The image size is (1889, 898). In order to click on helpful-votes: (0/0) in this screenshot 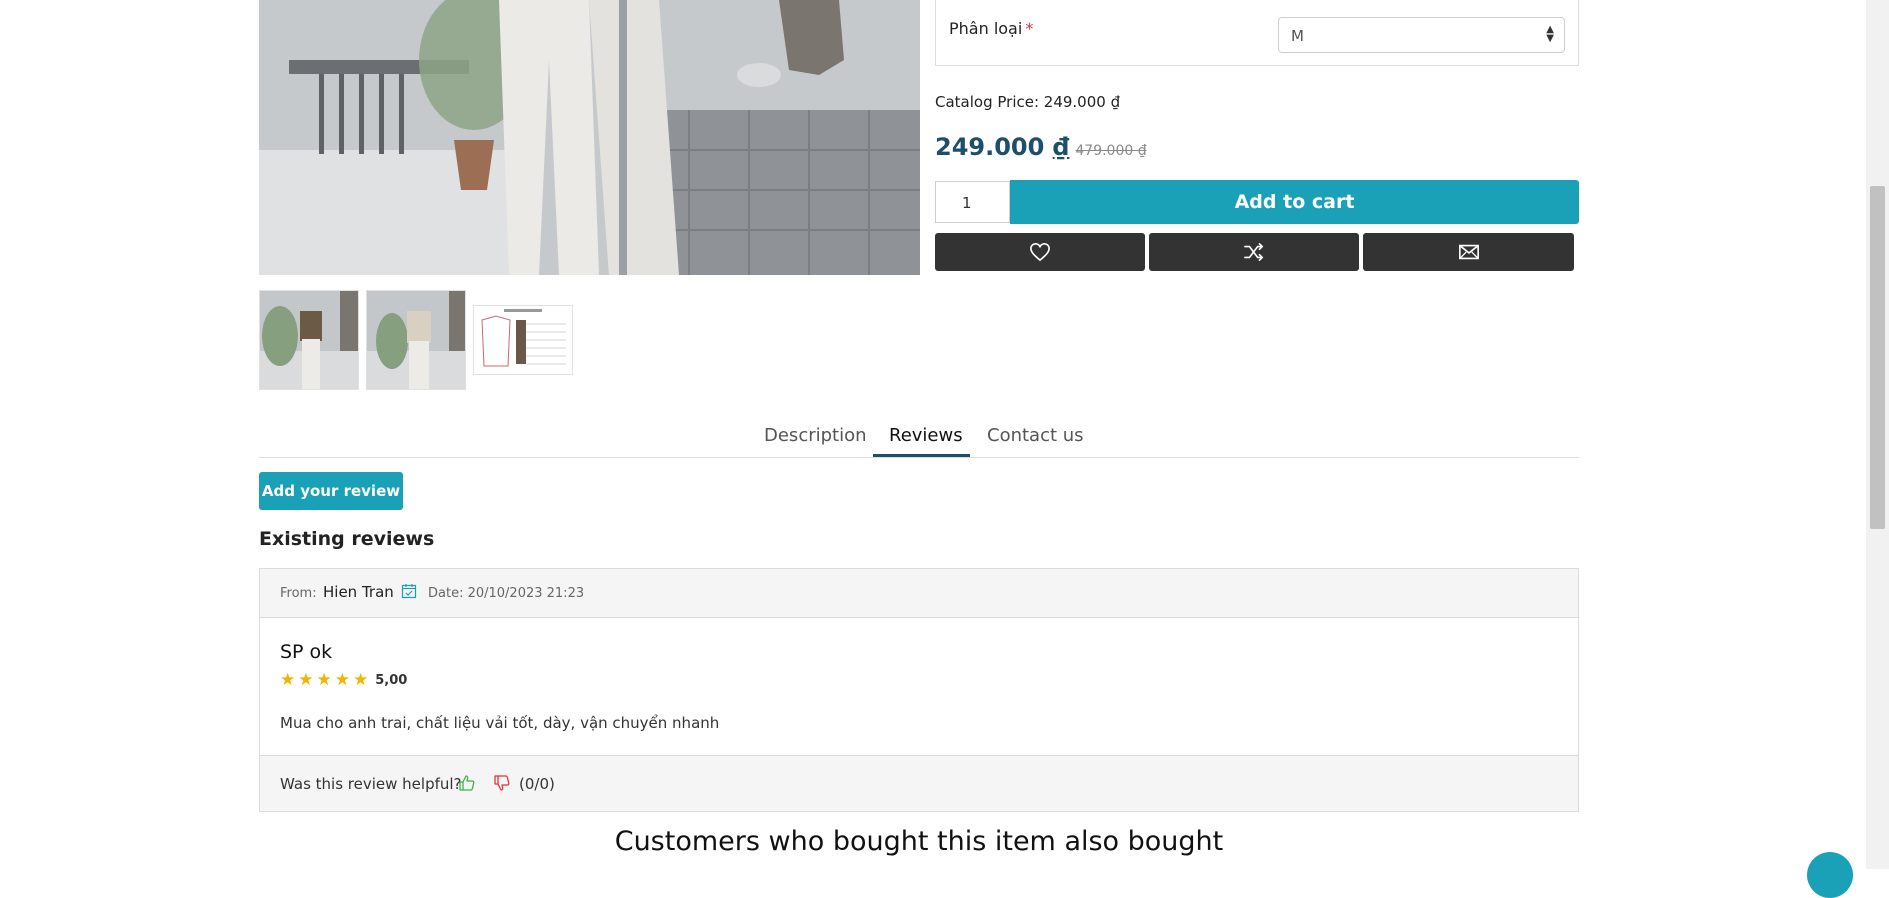, I will do `click(537, 784)`.